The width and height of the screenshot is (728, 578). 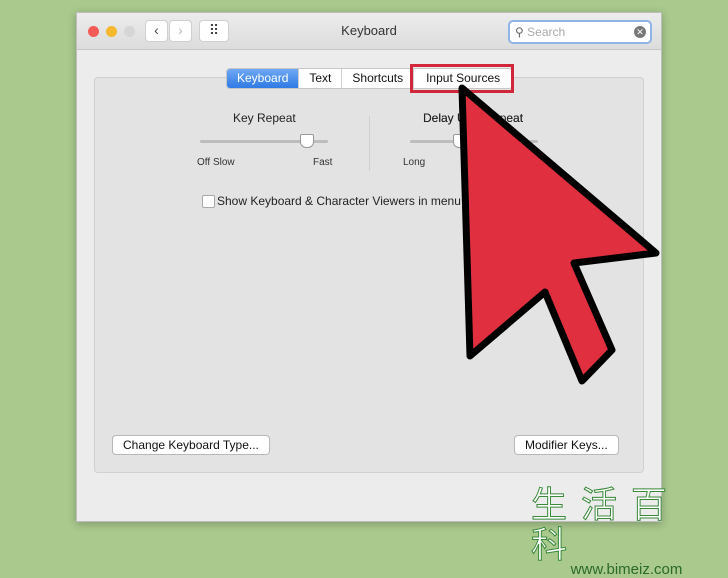 I want to click on watermark-chinese: 生活百科, so click(x=606, y=524).